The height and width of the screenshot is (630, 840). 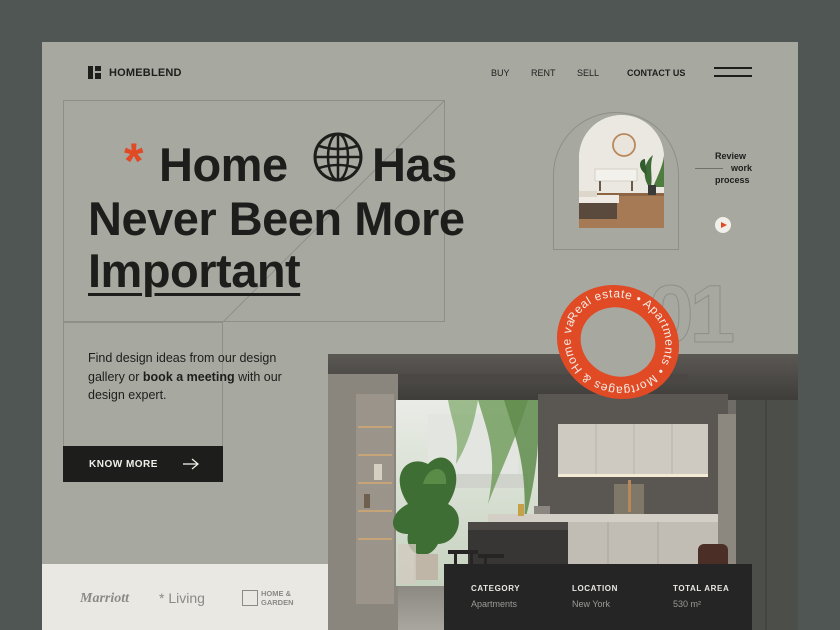 What do you see at coordinates (276, 218) in the screenshot?
I see `headline-line-2: Never Been More` at bounding box center [276, 218].